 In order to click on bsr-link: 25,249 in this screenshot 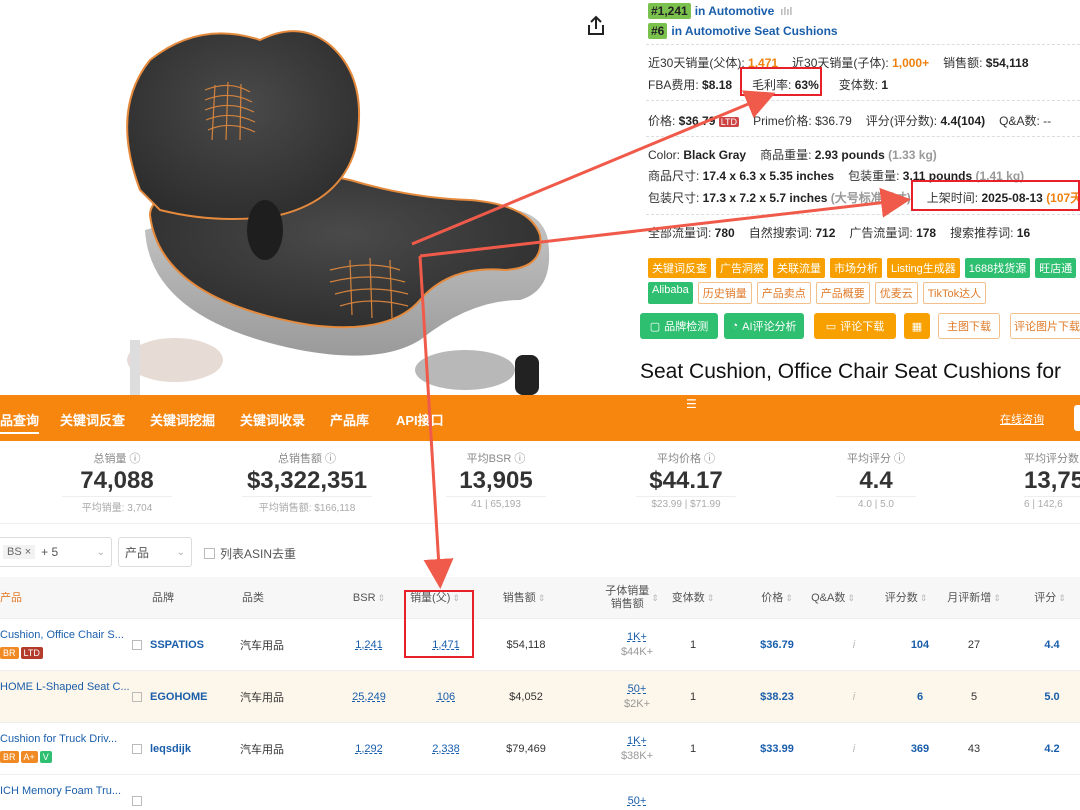, I will do `click(369, 697)`.